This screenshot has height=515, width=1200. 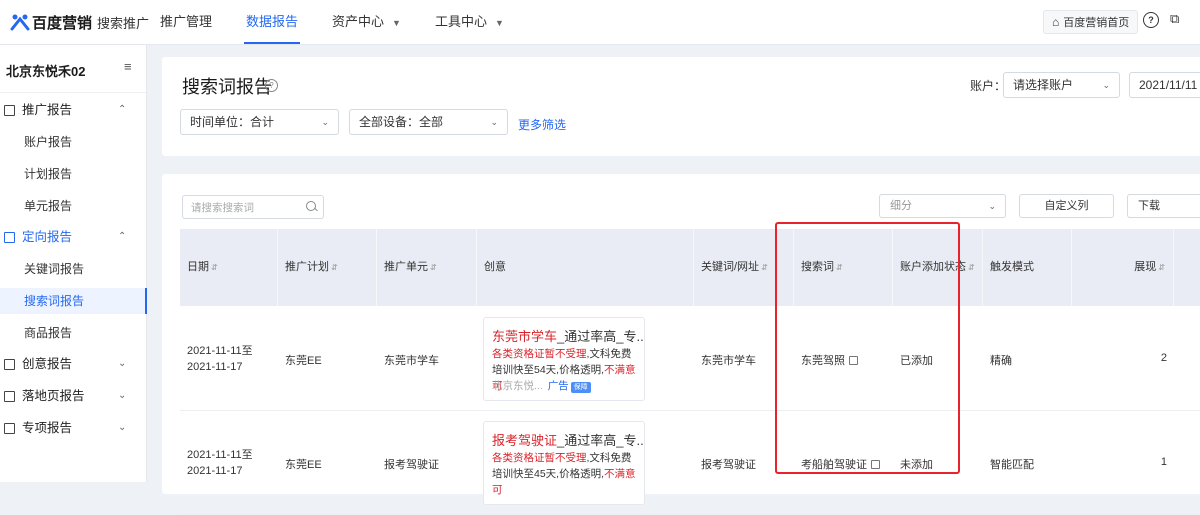 I want to click on custom-columns-button: 自定义列, so click(x=1066, y=206).